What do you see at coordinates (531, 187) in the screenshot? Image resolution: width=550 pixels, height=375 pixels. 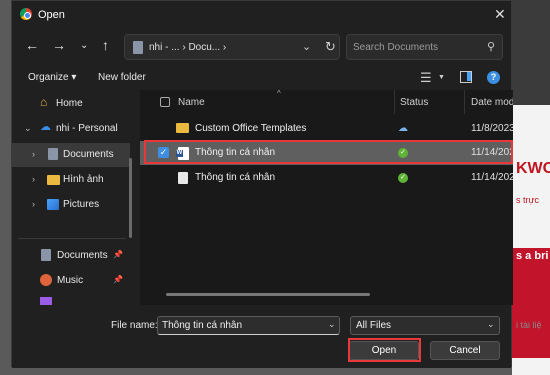 I see `background-web-page: KWO s trực s a bri i tài liệ` at bounding box center [531, 187].